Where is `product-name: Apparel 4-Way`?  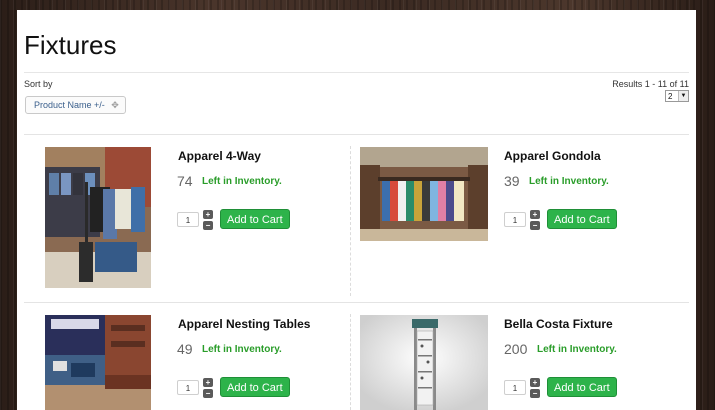 product-name: Apparel 4-Way is located at coordinates (219, 156).